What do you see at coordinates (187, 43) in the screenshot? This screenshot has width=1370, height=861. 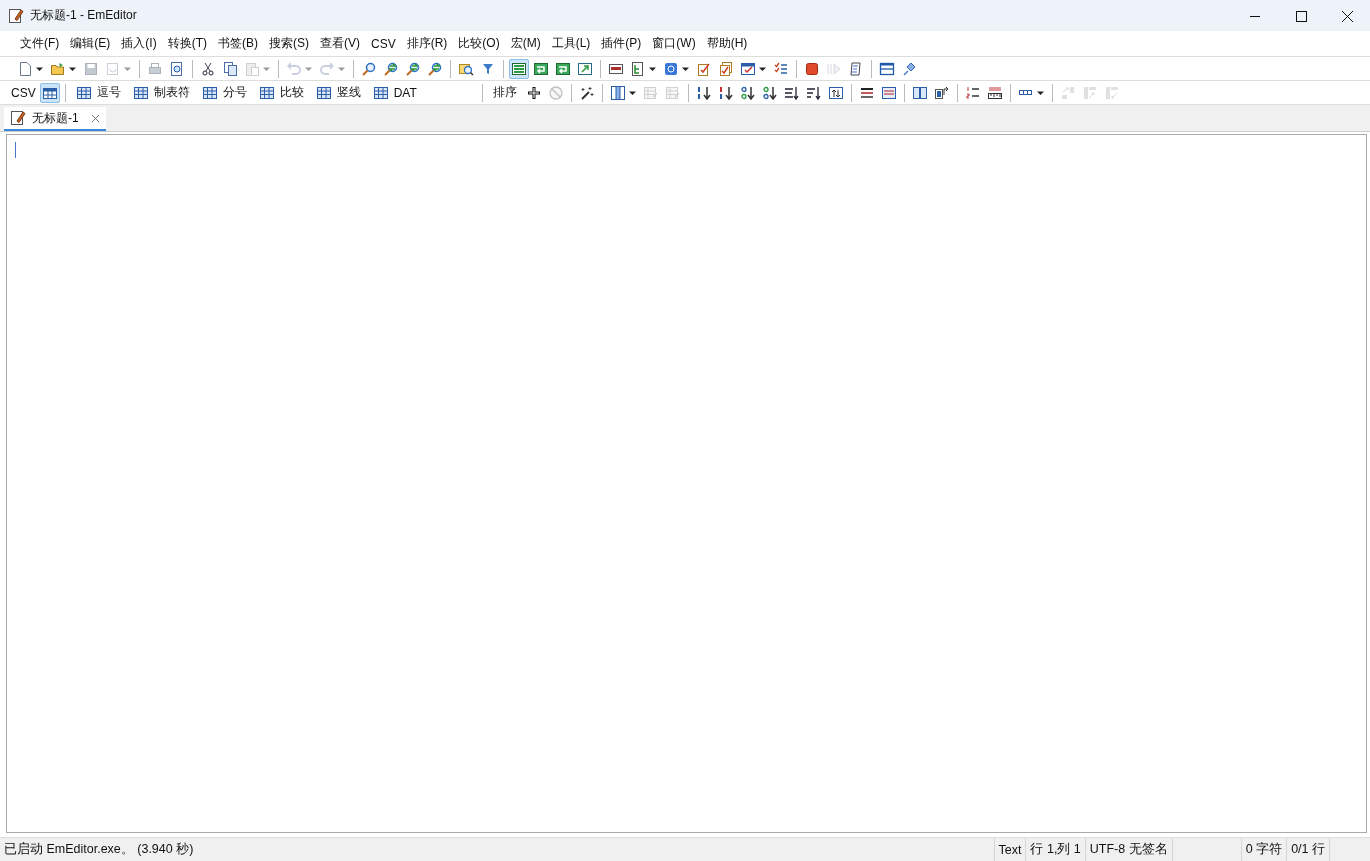 I see `menu-item: 转换(T)` at bounding box center [187, 43].